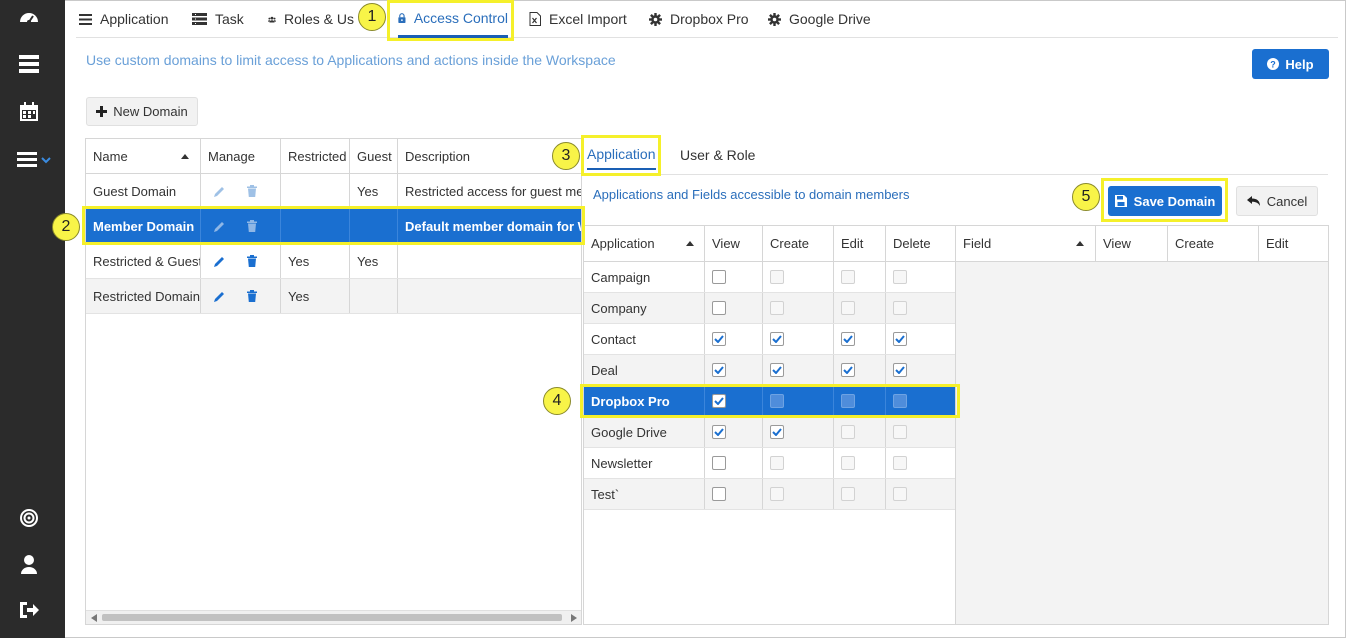  What do you see at coordinates (769, 463) in the screenshot?
I see `application-row: Newsletter` at bounding box center [769, 463].